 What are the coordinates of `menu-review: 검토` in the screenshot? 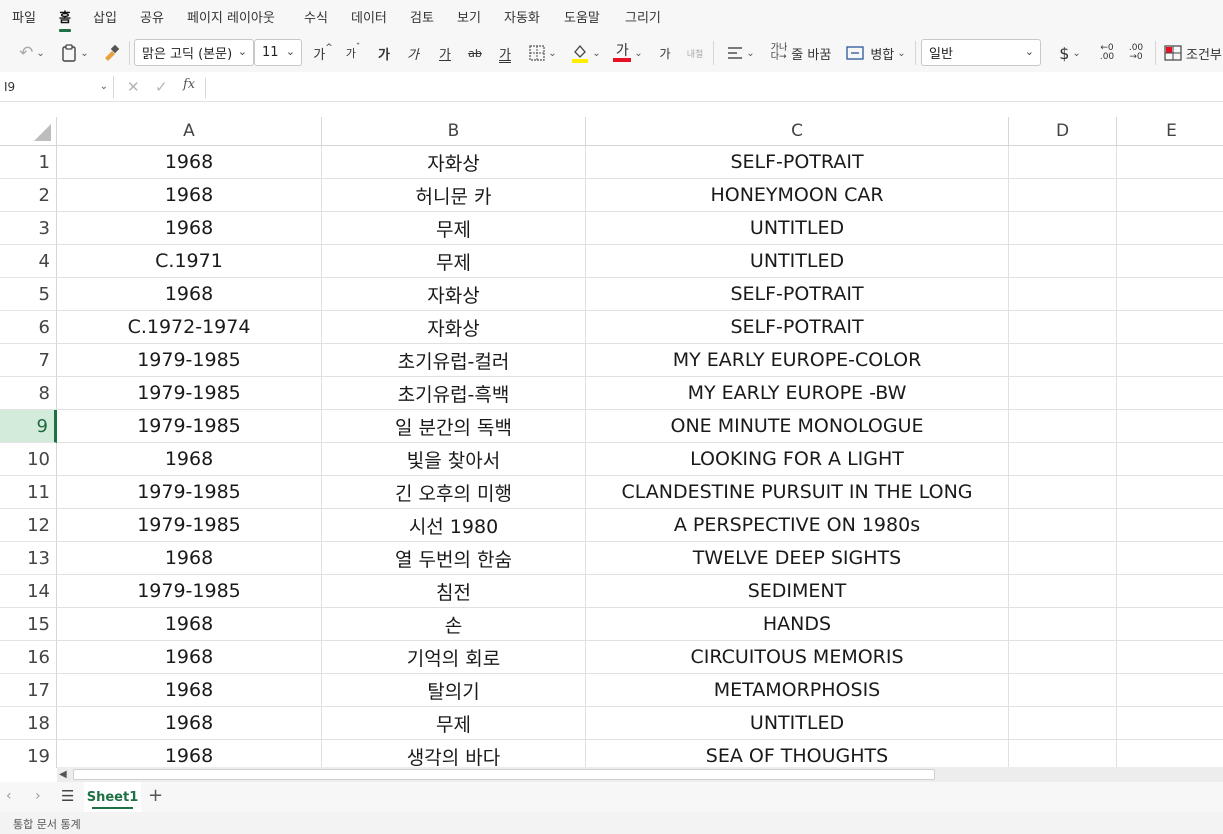 It's located at (422, 16).